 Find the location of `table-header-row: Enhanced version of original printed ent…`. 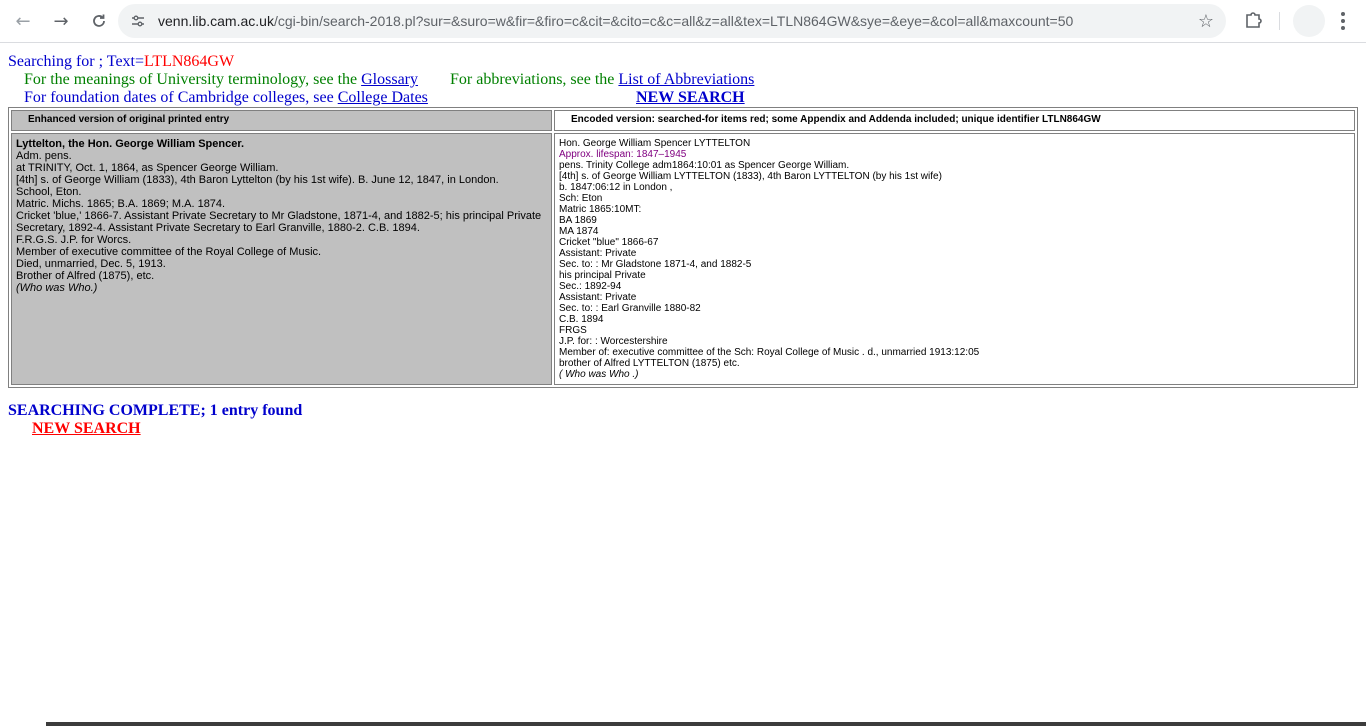

table-header-row: Enhanced version of original printed ent… is located at coordinates (683, 120).